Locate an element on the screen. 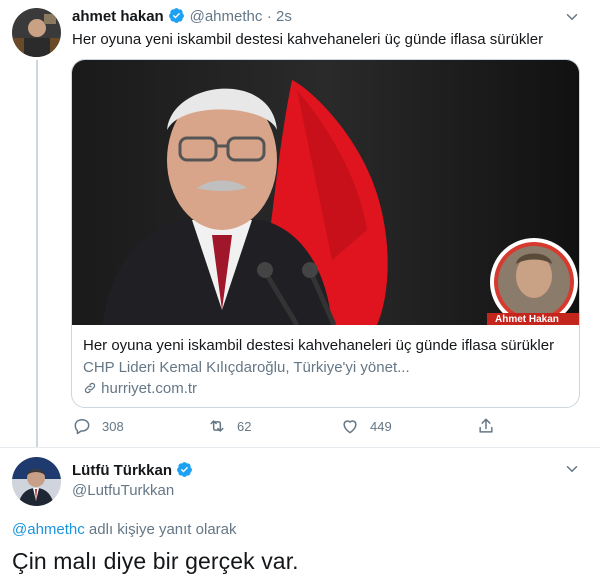 The width and height of the screenshot is (600, 575). replying-to-handle: @ahmethc is located at coordinates (48, 529).